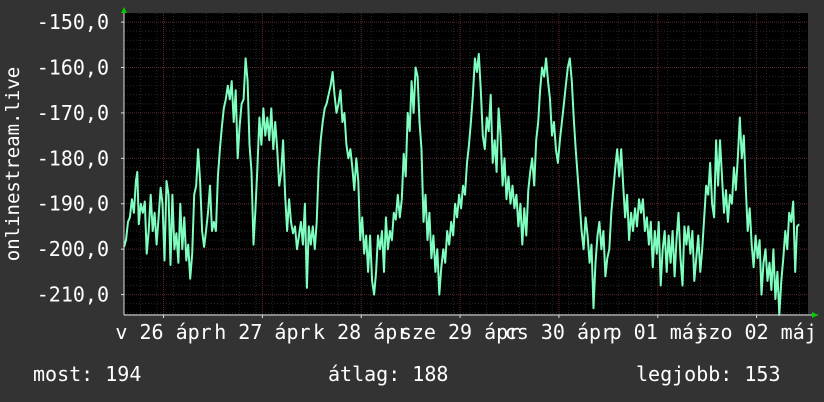 This screenshot has width=824, height=402. I want to click on stat-average: átlag: 188, so click(388, 374).